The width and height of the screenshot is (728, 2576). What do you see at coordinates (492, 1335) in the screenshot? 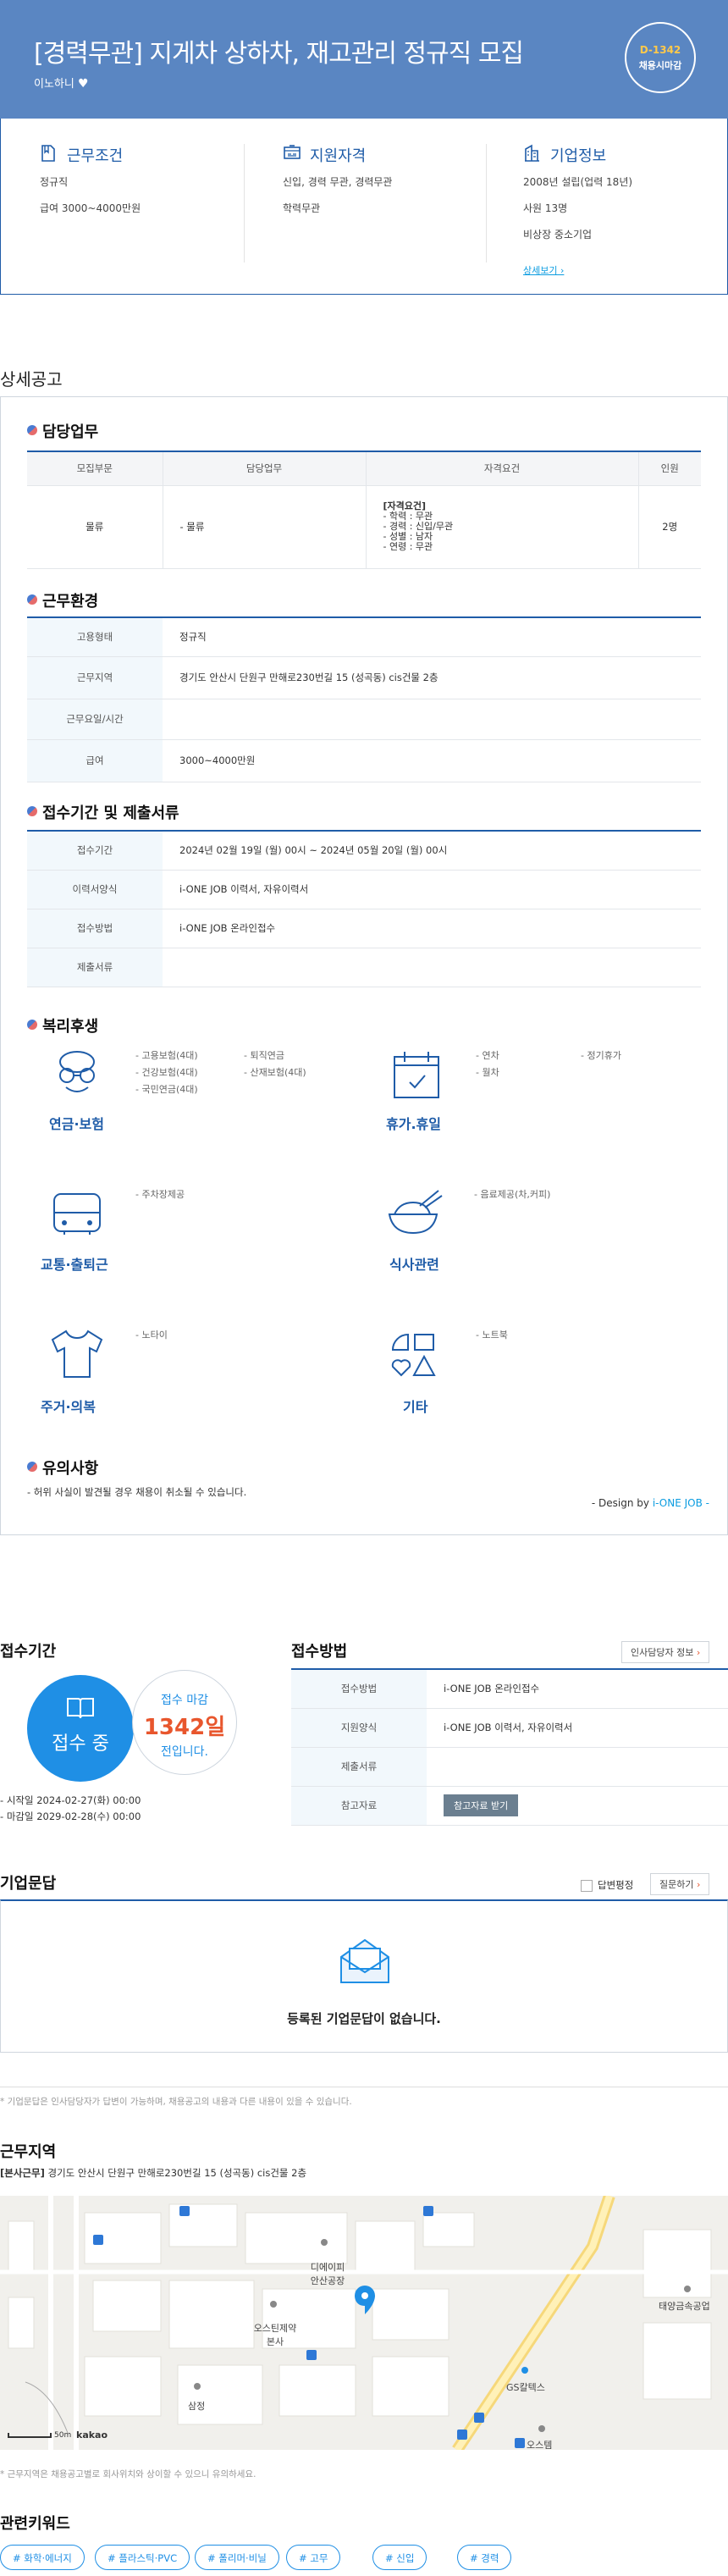
I see `welfare-item: - 노트북` at bounding box center [492, 1335].